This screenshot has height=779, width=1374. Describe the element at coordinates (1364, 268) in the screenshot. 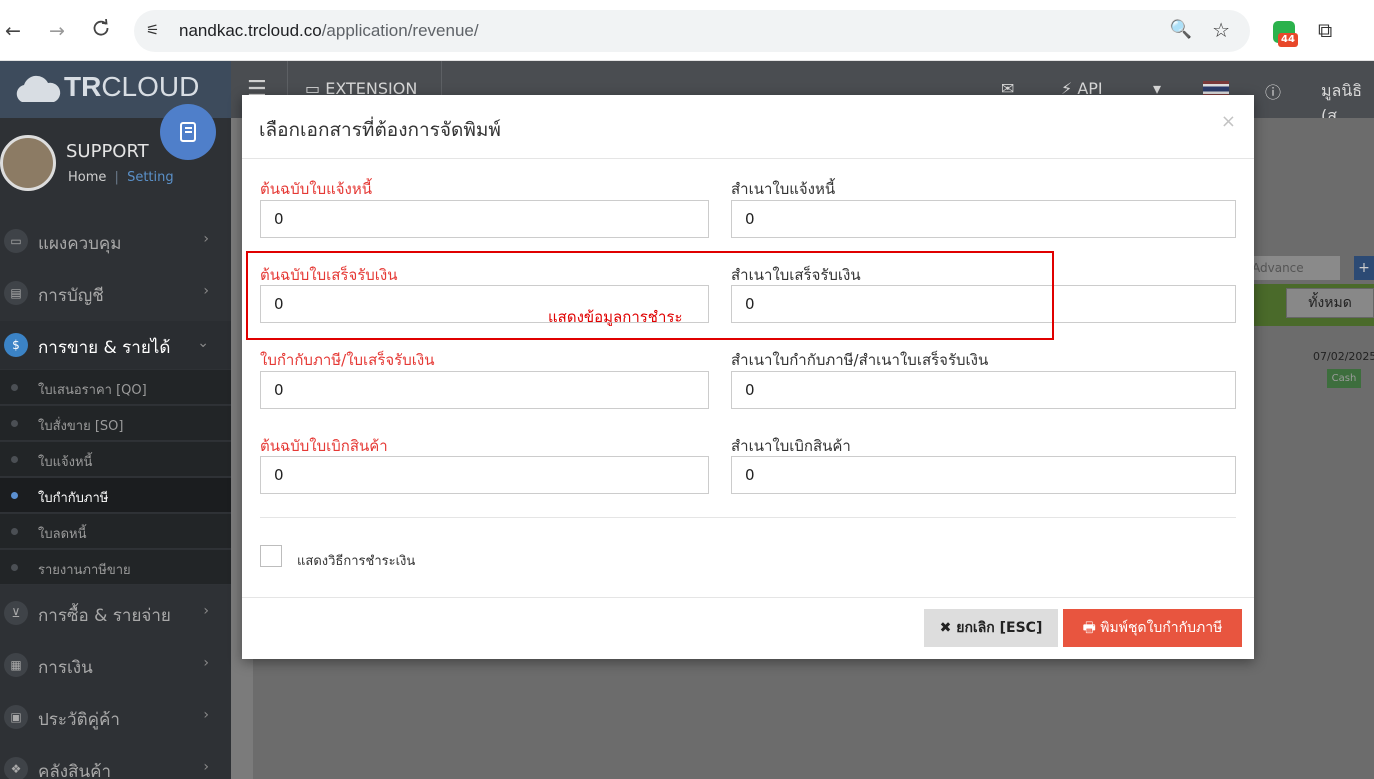

I see `add-button: +` at that location.